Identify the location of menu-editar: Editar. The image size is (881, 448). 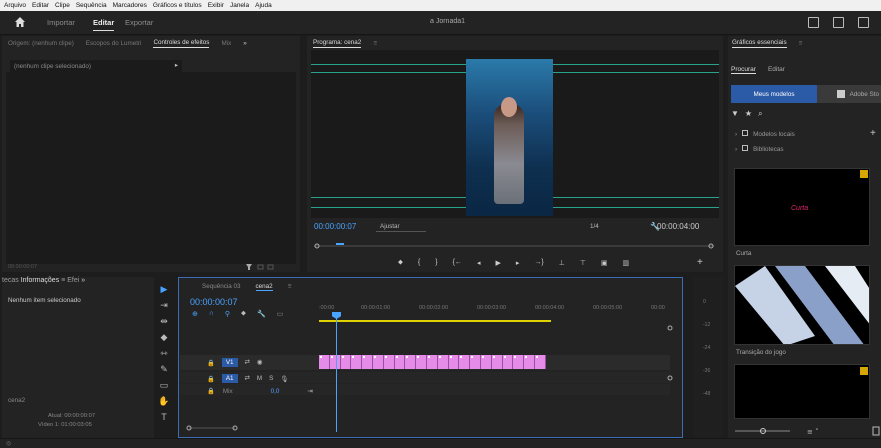
(40, 5).